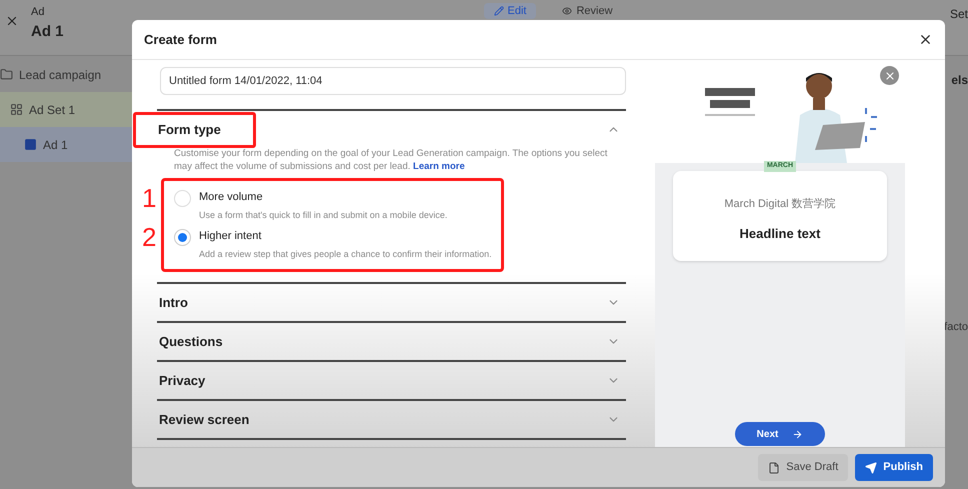 This screenshot has width=968, height=489. What do you see at coordinates (182, 380) in the screenshot?
I see `section-title: Privacy` at bounding box center [182, 380].